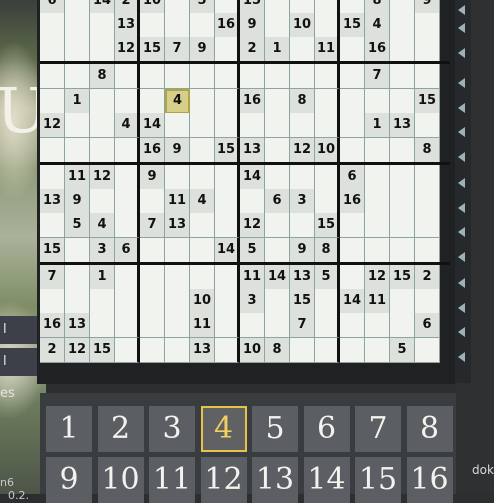 The height and width of the screenshot is (503, 494). What do you see at coordinates (202, 350) in the screenshot?
I see `grid-cell: 13` at bounding box center [202, 350].